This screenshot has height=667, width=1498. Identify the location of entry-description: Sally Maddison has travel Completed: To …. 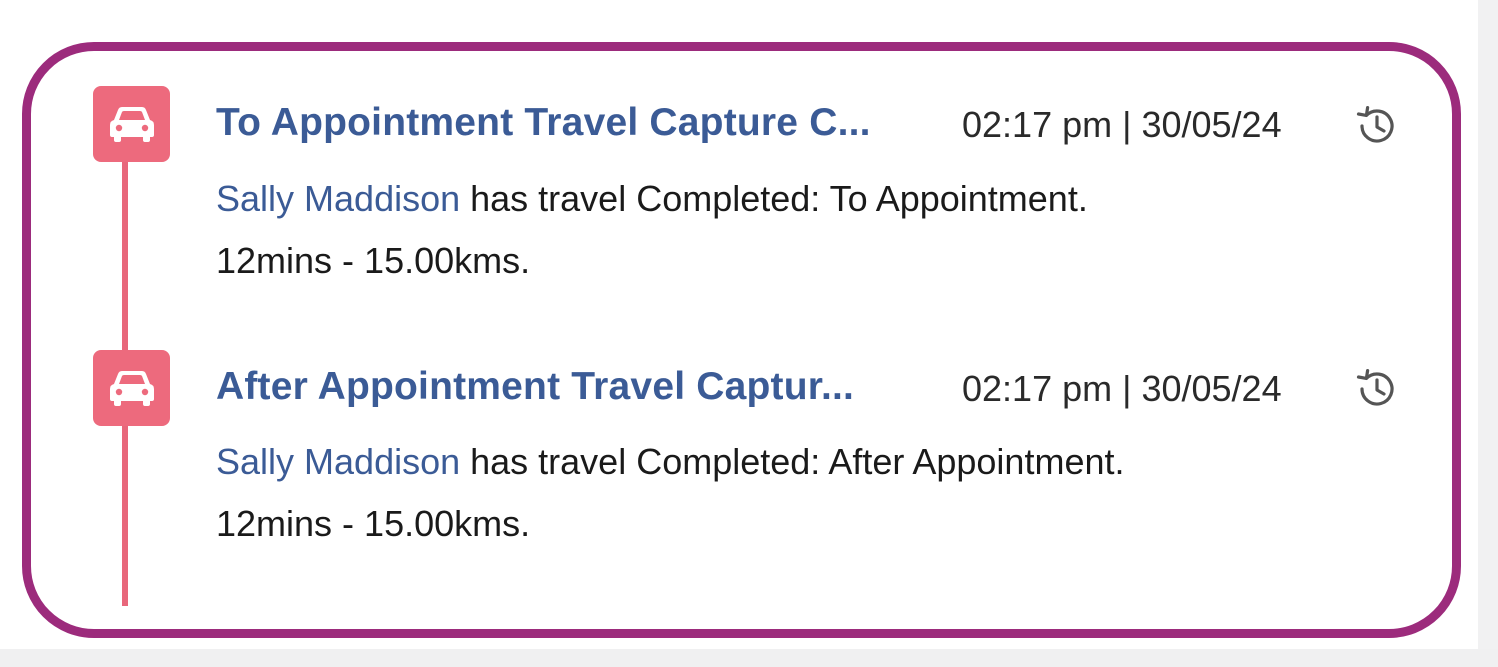
(791, 230).